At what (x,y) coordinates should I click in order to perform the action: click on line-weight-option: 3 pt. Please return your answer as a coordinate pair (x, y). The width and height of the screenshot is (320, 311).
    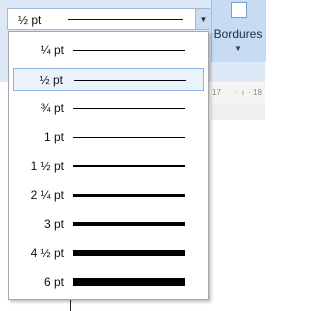
    Looking at the image, I should click on (108, 224).